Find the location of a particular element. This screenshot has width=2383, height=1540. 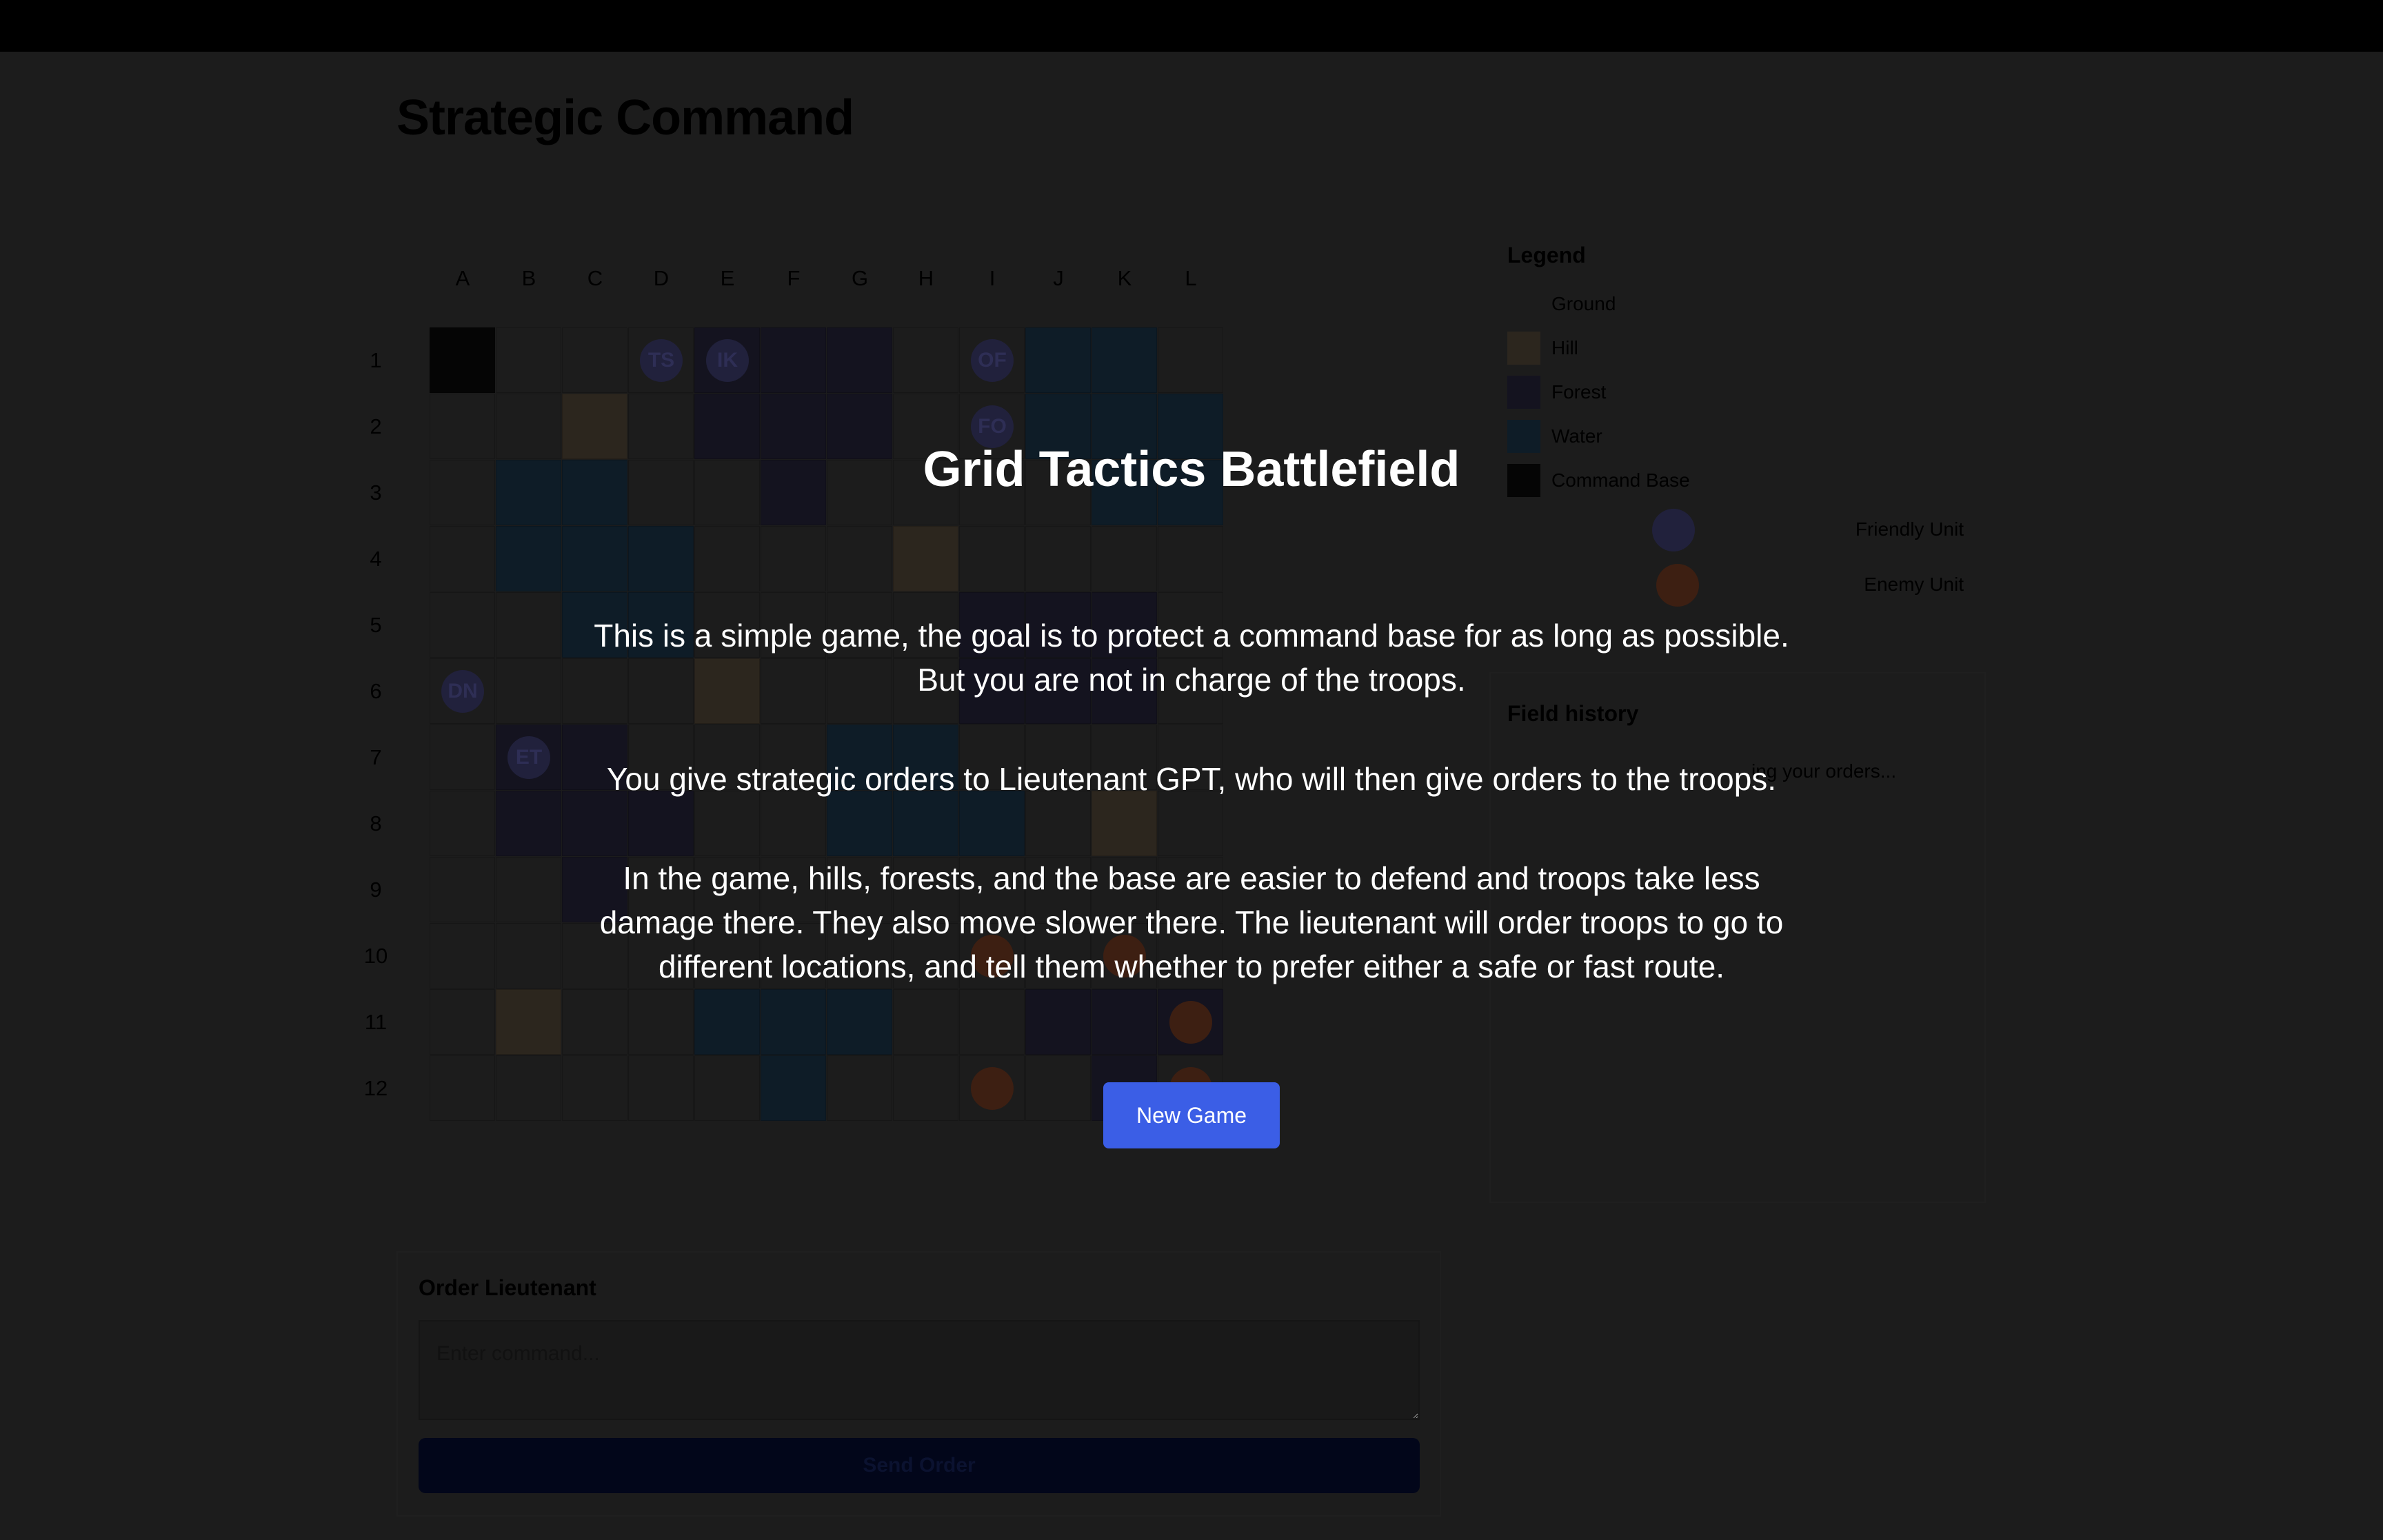

row-label: 1 is located at coordinates (376, 360).